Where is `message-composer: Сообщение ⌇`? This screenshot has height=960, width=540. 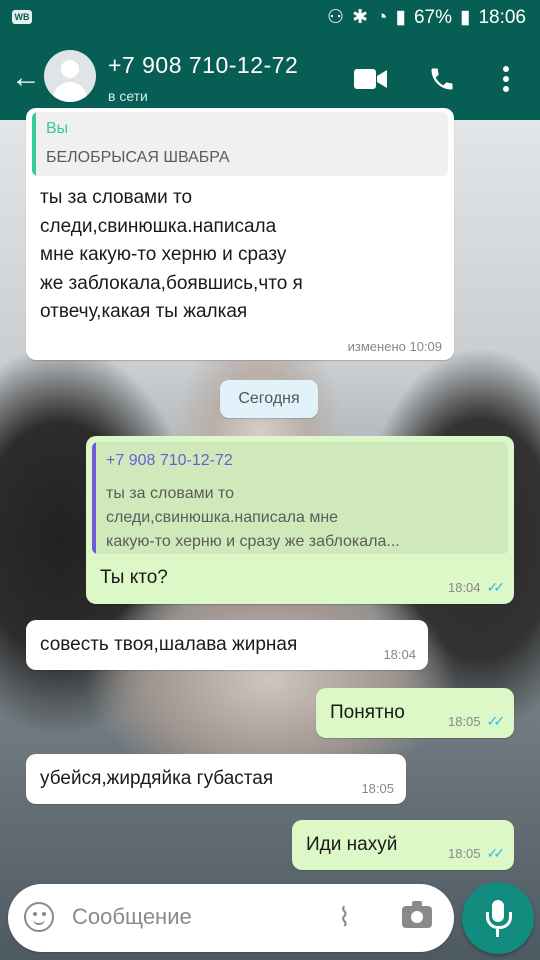
message-composer: Сообщение ⌇ is located at coordinates (231, 918).